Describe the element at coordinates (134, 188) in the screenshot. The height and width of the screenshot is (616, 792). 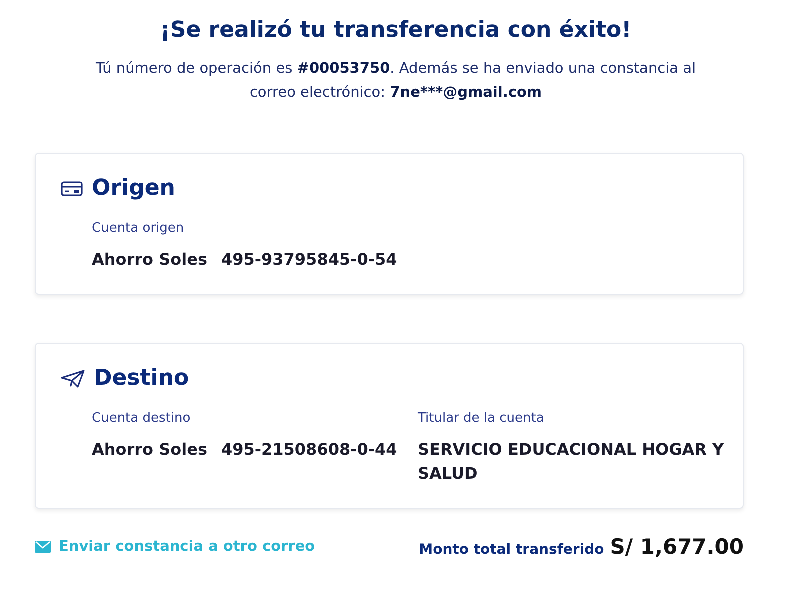
I see `section-heading: Origen` at that location.